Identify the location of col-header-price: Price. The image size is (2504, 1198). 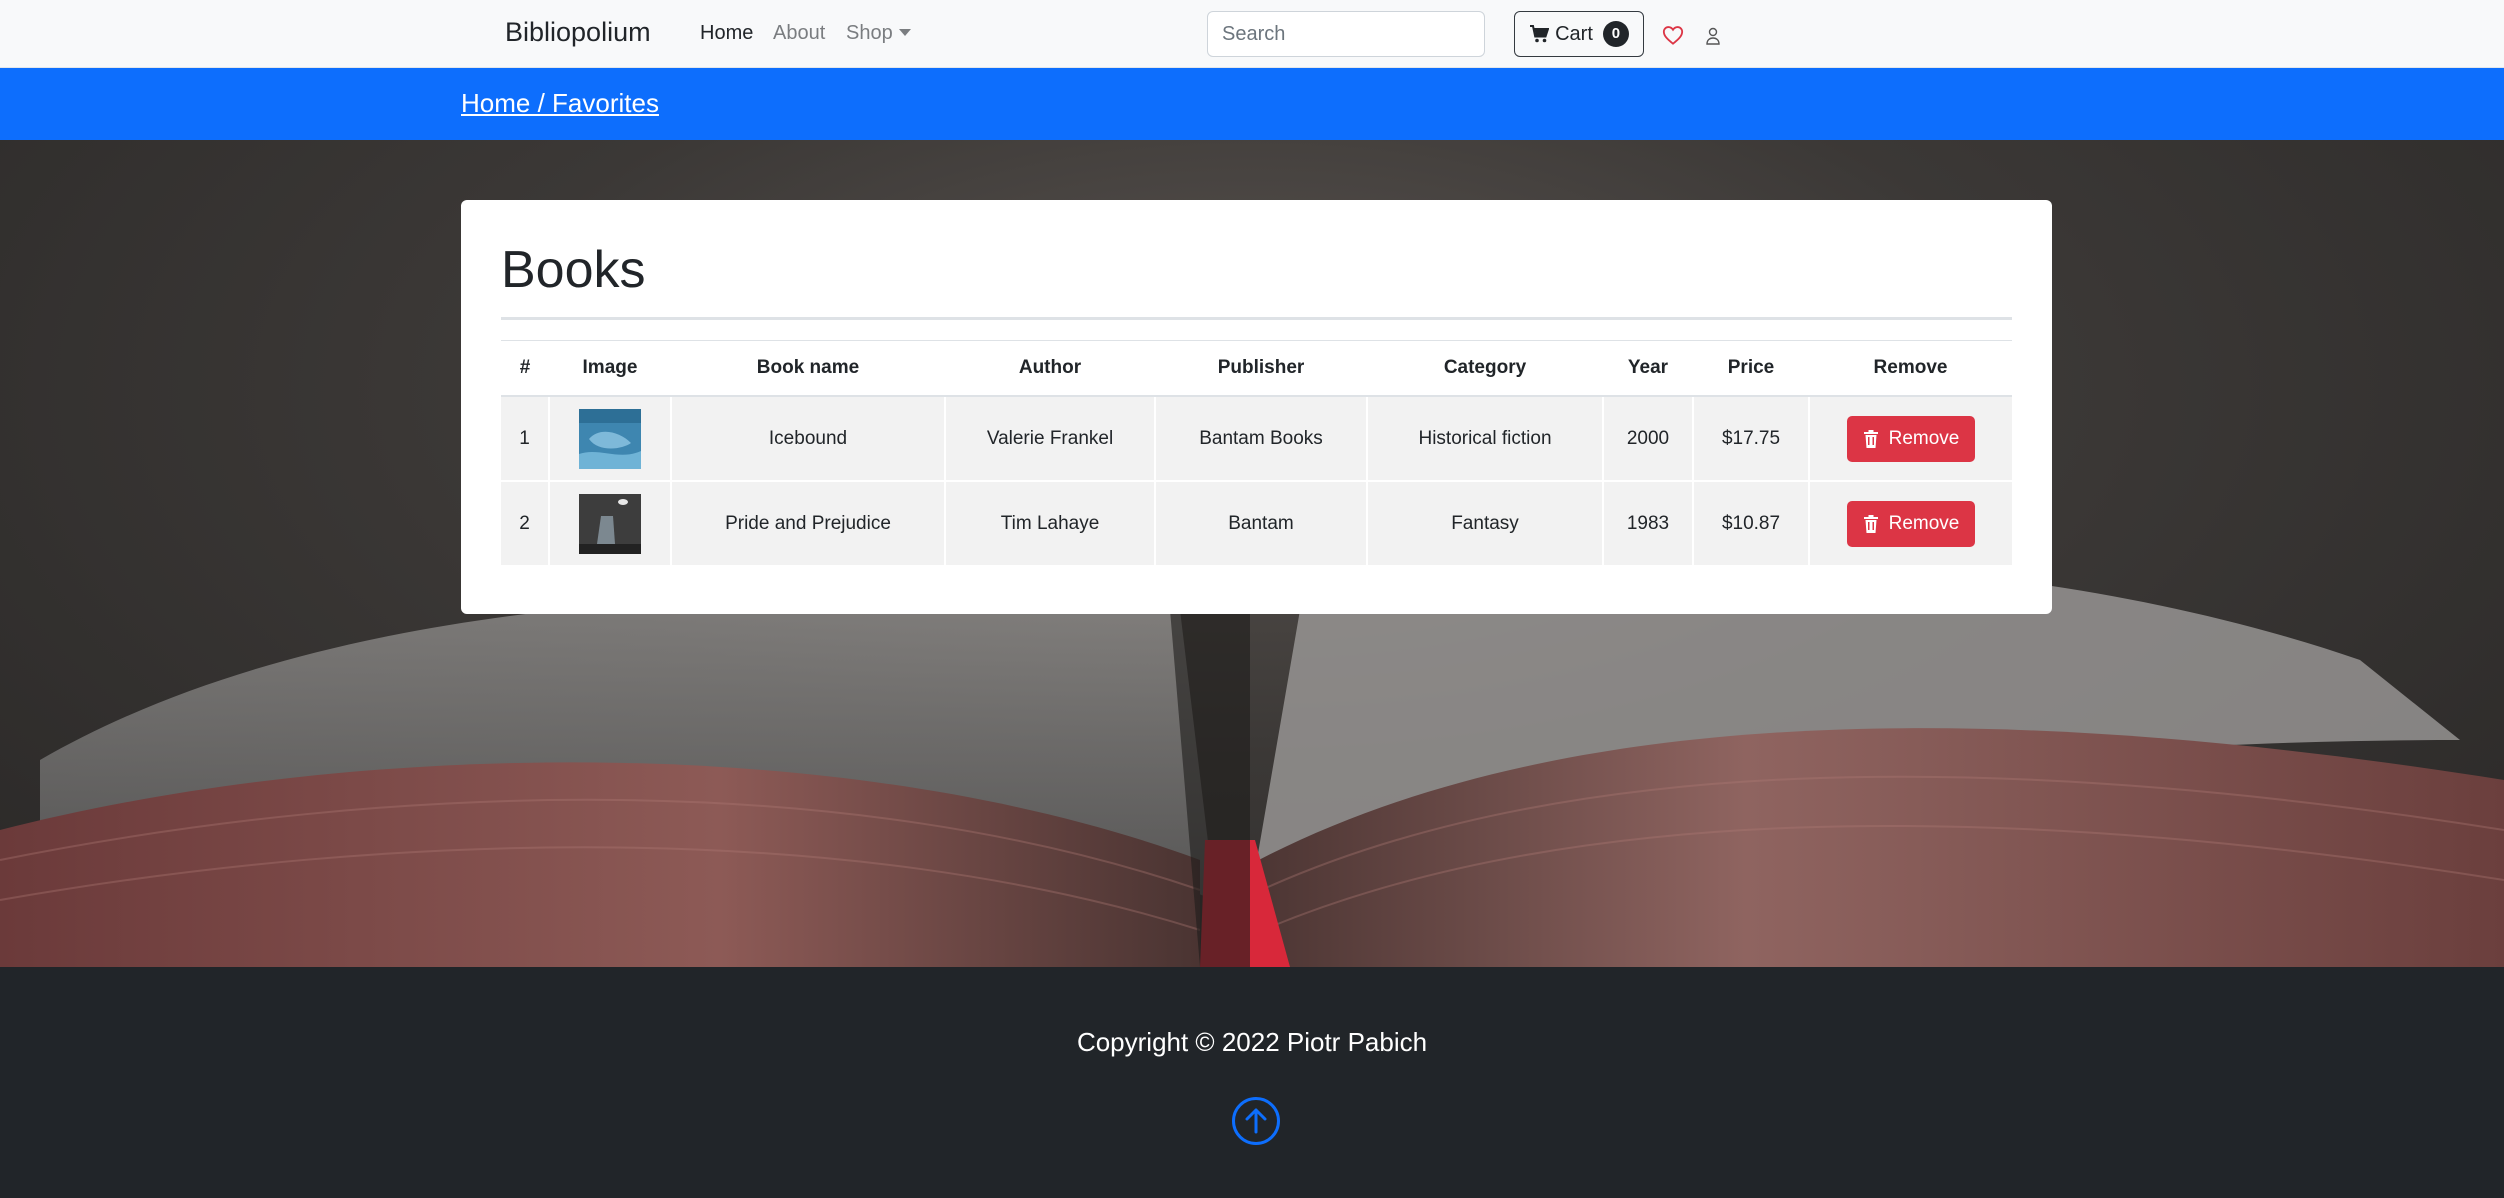
(1751, 368).